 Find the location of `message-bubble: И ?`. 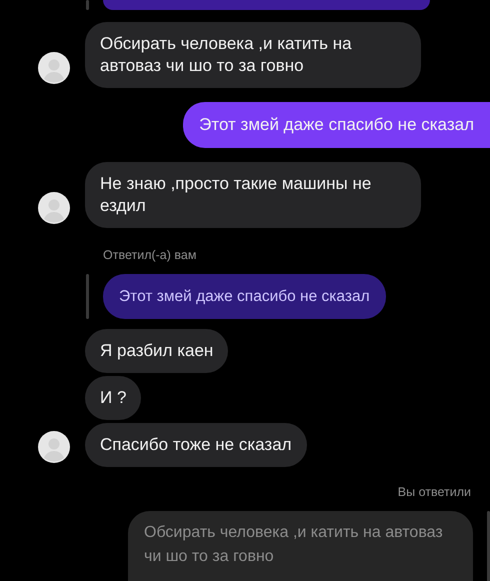

message-bubble: И ? is located at coordinates (113, 398).